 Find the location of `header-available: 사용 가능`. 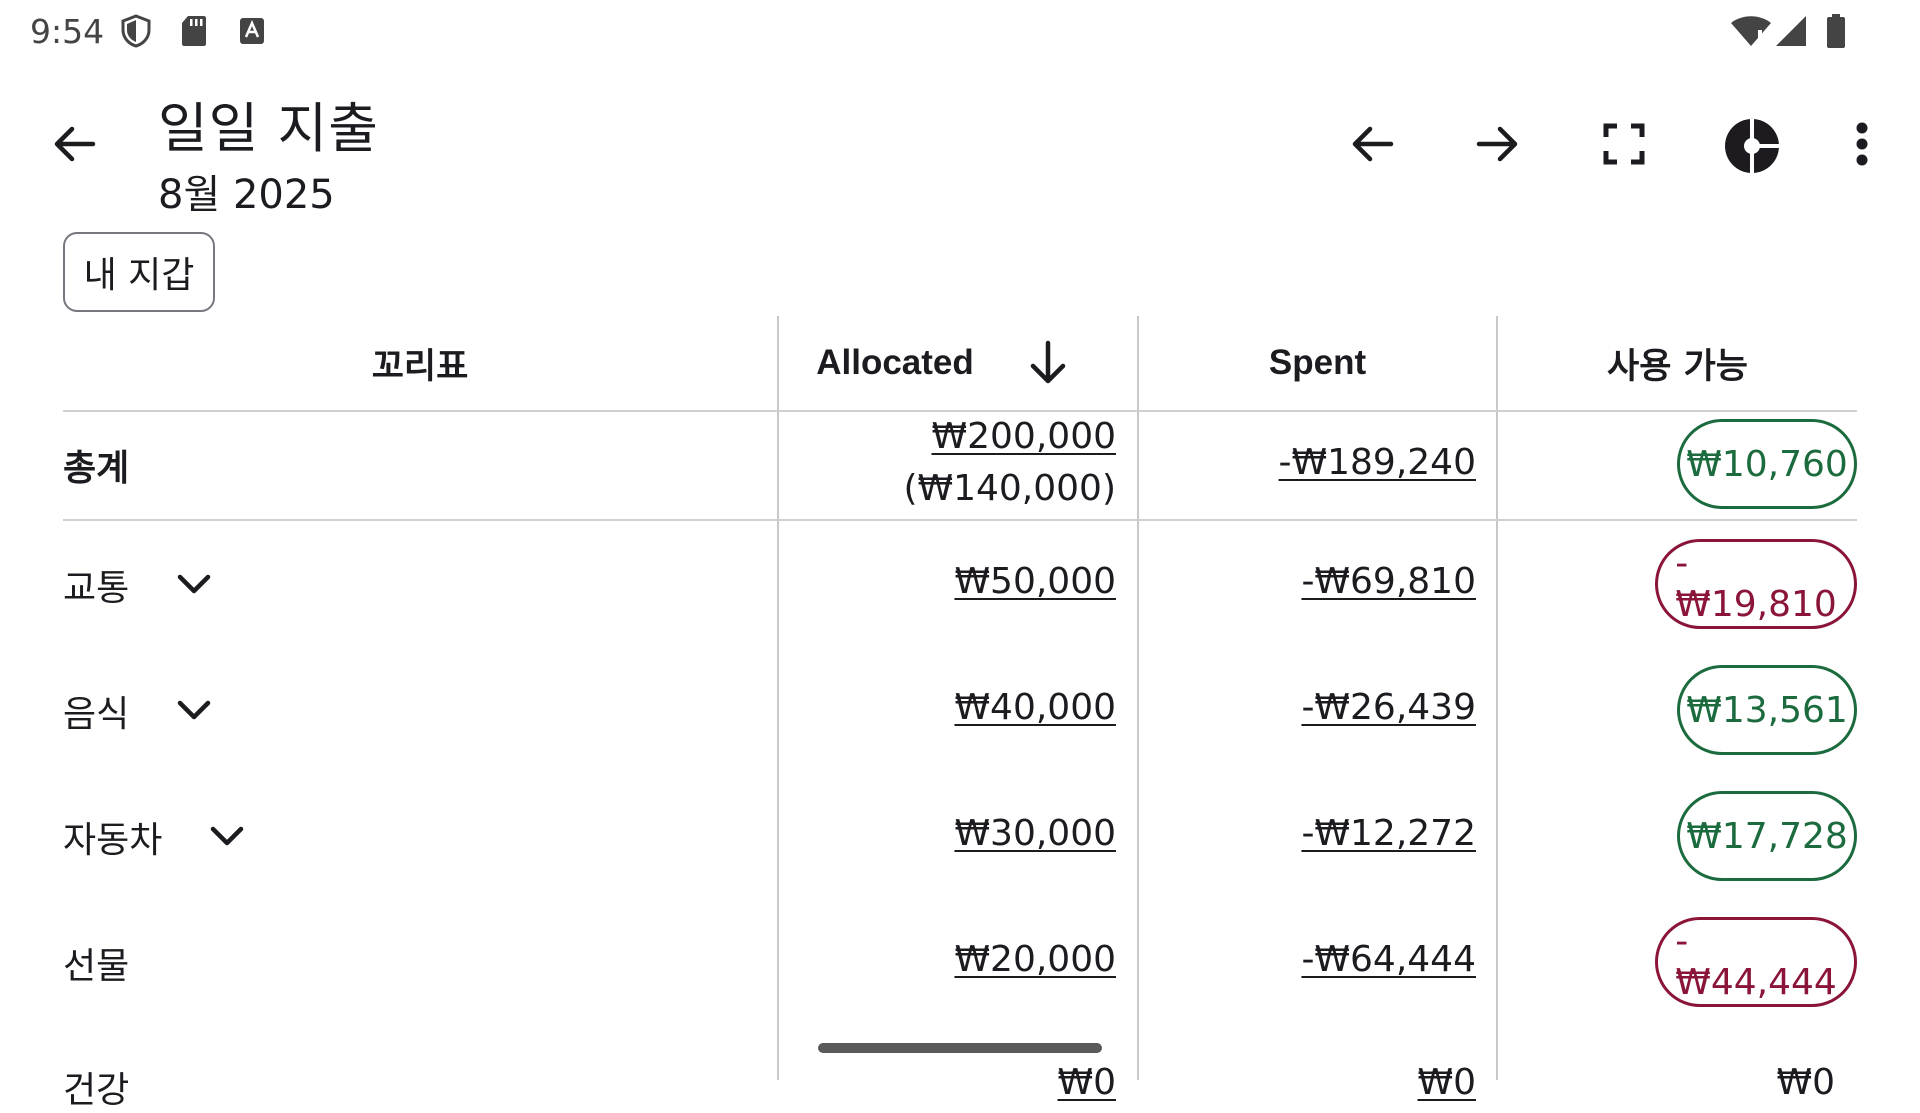

header-available: 사용 가능 is located at coordinates (1677, 363).